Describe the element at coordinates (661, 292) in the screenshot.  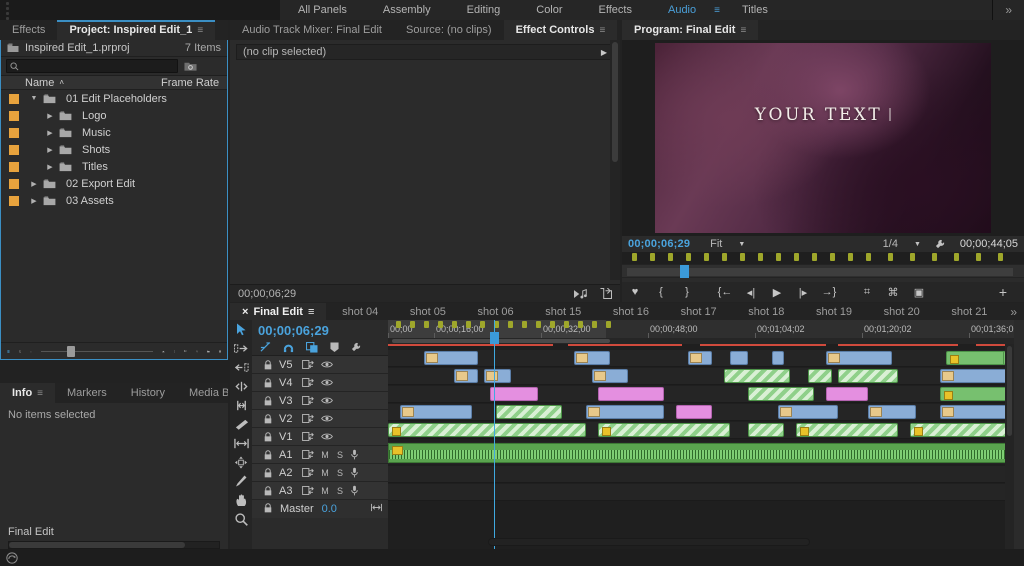
I see `mark-in-button: {` at that location.